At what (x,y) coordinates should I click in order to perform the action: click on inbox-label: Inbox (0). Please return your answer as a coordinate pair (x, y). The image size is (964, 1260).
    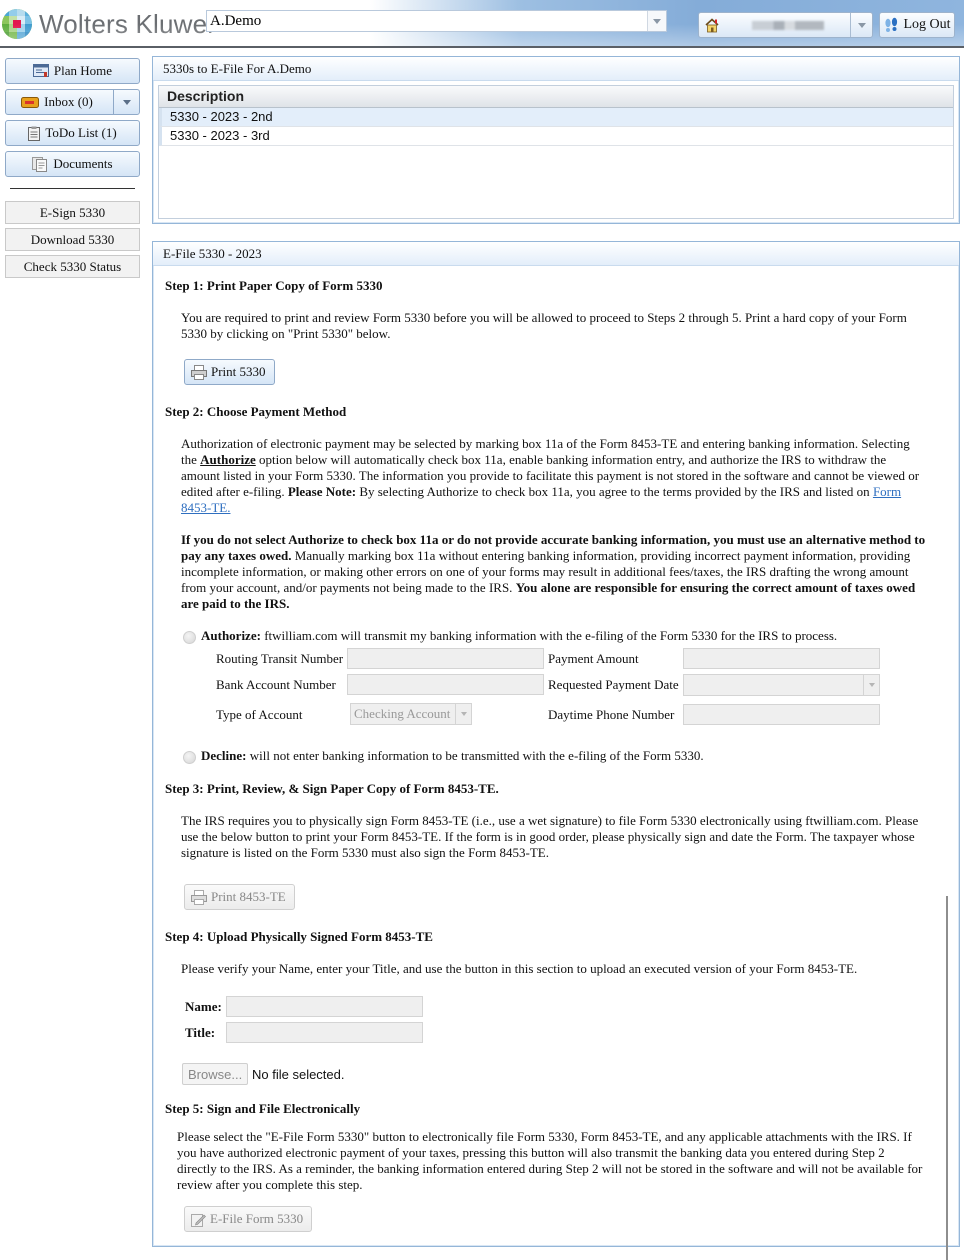
    Looking at the image, I should click on (68, 101).